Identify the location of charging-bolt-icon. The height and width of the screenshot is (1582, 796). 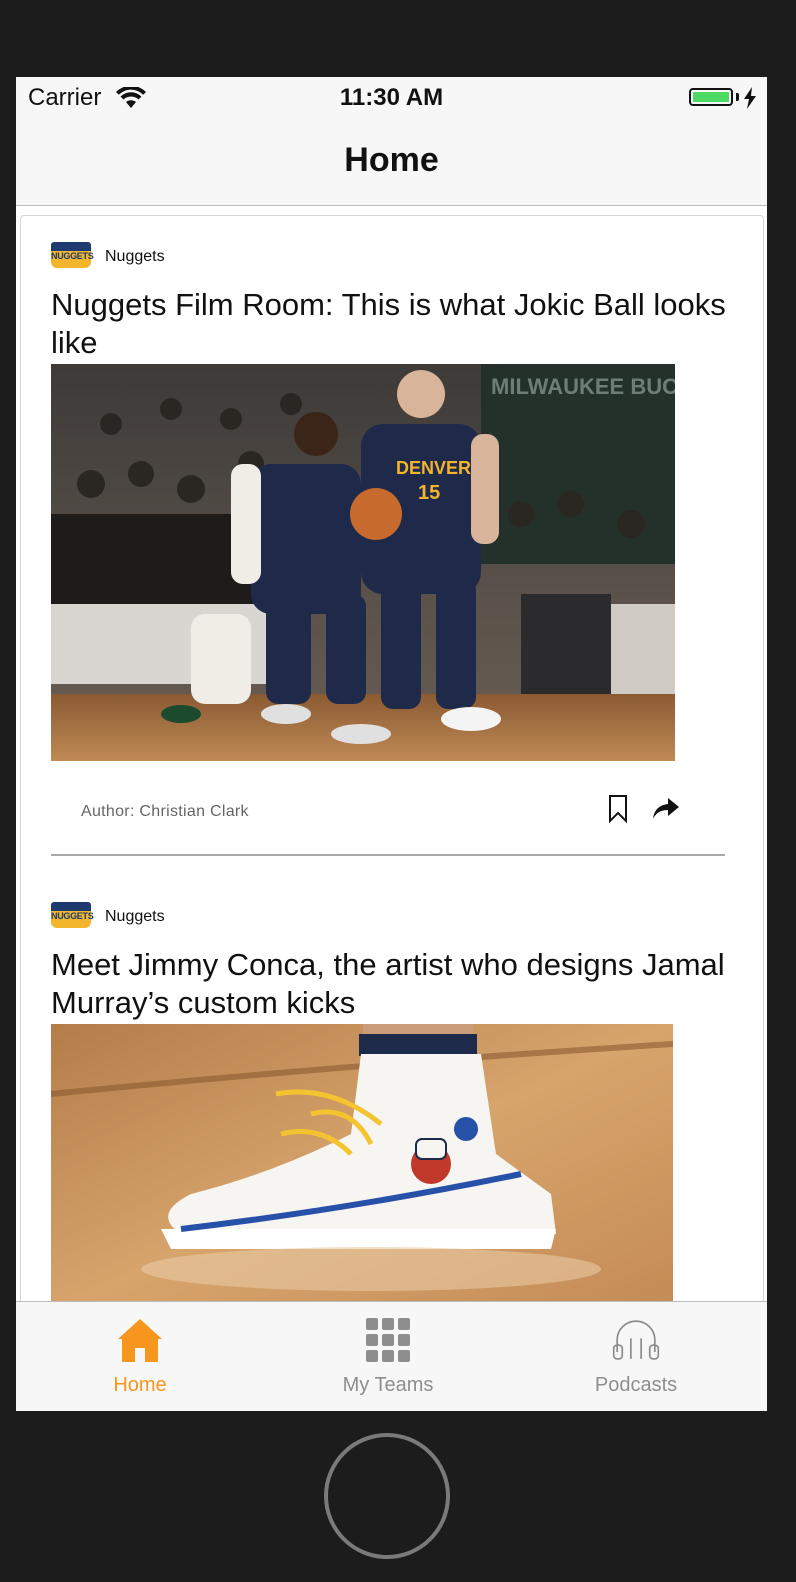
(750, 98).